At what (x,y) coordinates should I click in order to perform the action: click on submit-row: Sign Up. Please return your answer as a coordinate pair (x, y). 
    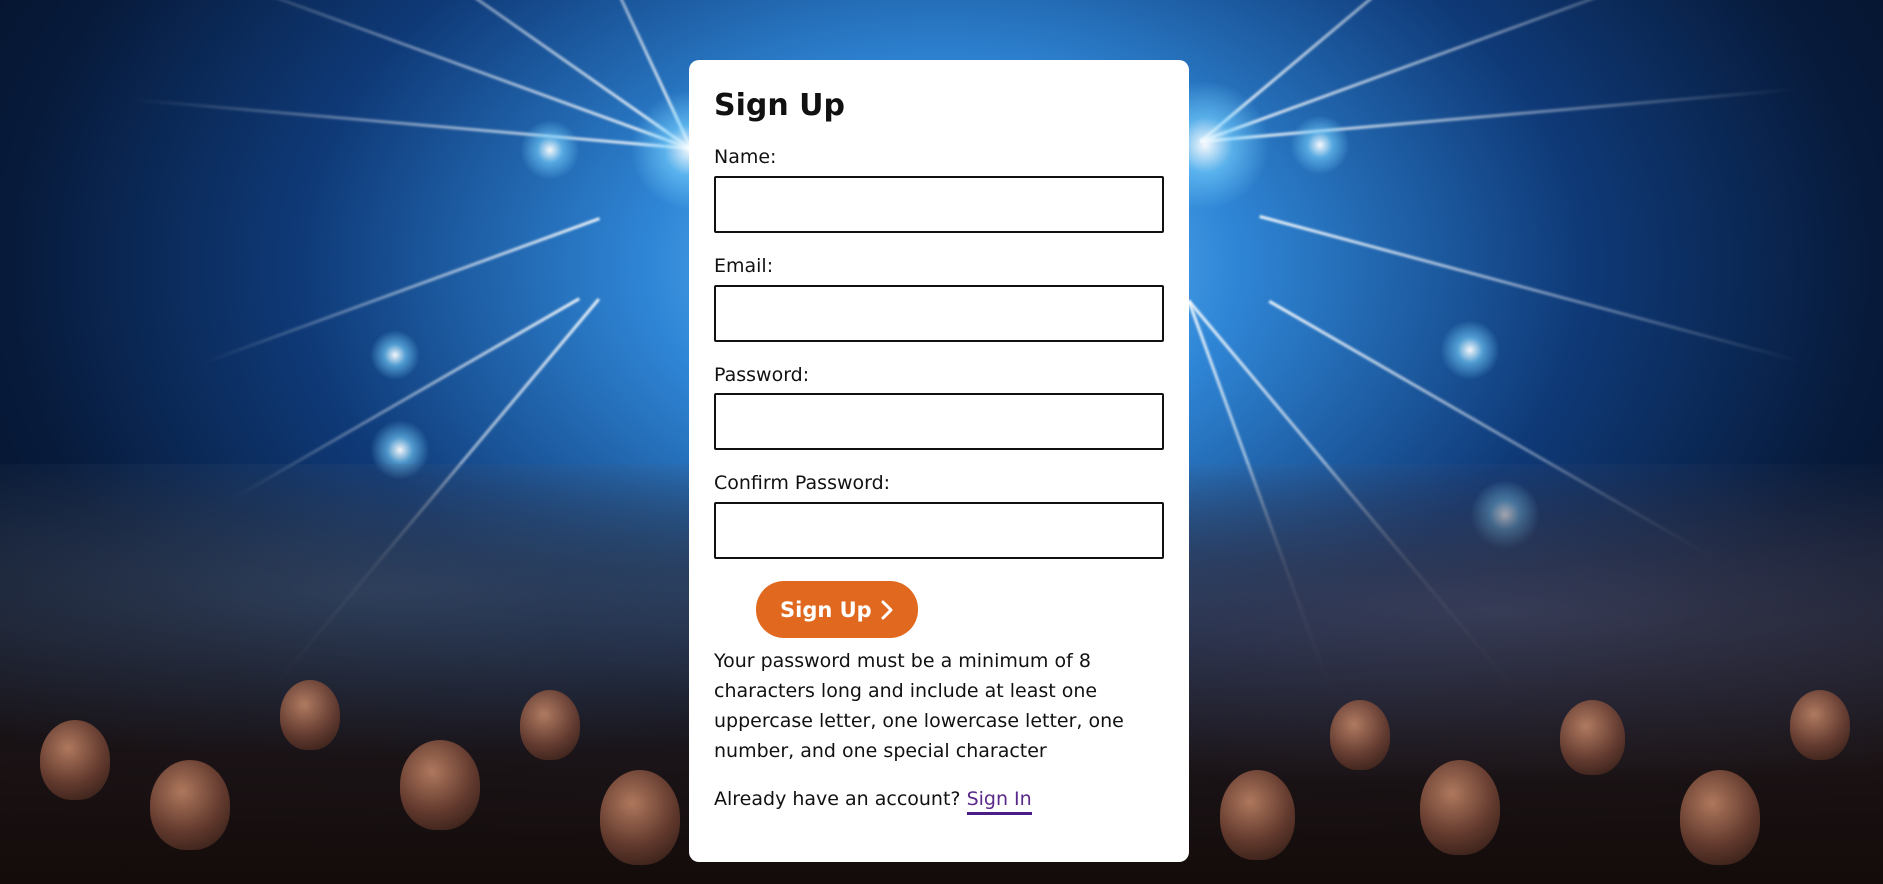
    Looking at the image, I should click on (939, 610).